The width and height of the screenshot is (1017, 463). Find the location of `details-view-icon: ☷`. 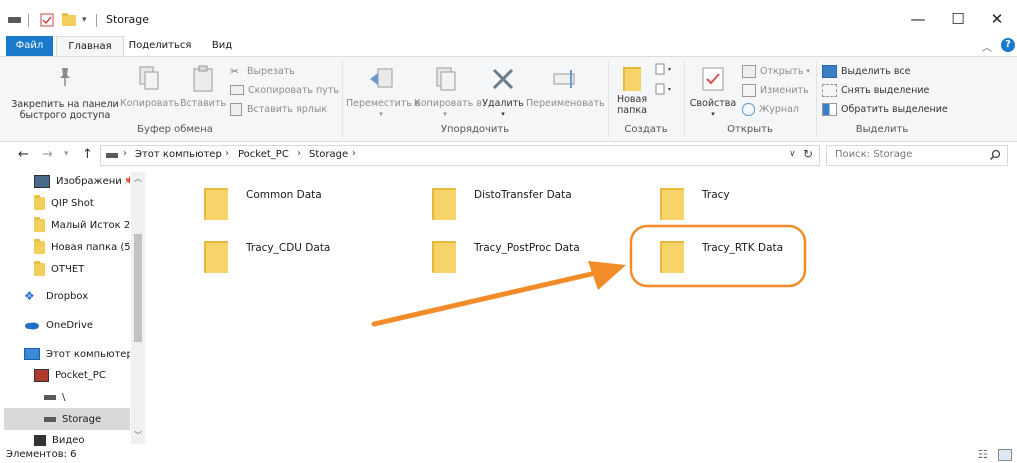

details-view-icon: ☷ is located at coordinates (983, 454).